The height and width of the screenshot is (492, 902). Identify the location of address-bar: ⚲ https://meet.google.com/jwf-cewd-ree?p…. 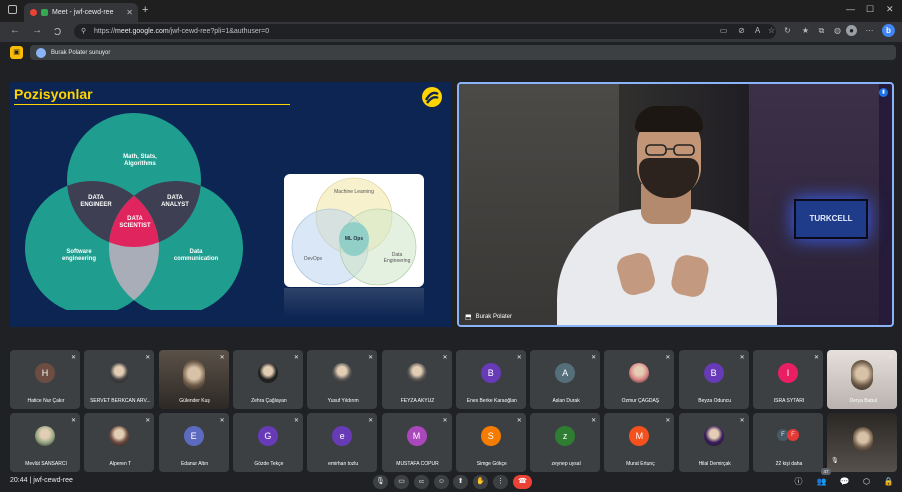
(425, 31).